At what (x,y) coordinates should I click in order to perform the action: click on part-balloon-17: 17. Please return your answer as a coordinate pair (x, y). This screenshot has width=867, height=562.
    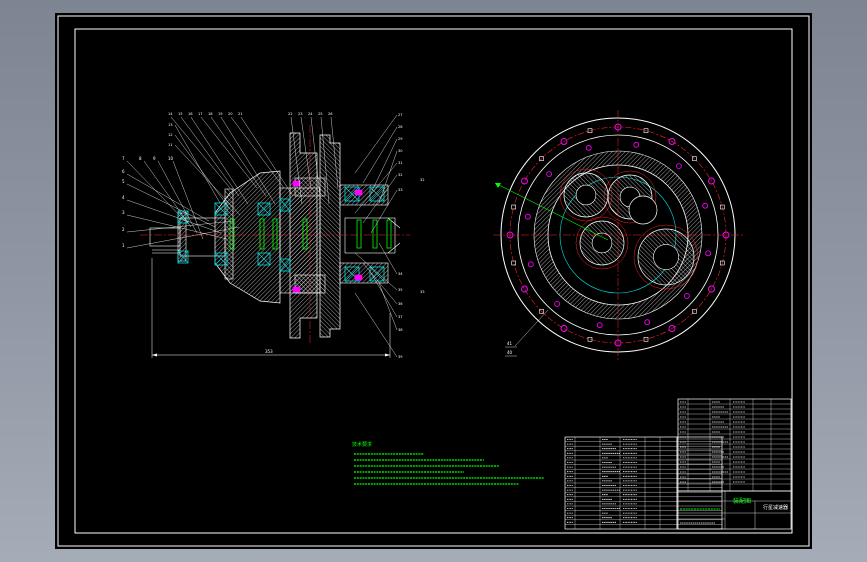
    Looking at the image, I should click on (200, 114).